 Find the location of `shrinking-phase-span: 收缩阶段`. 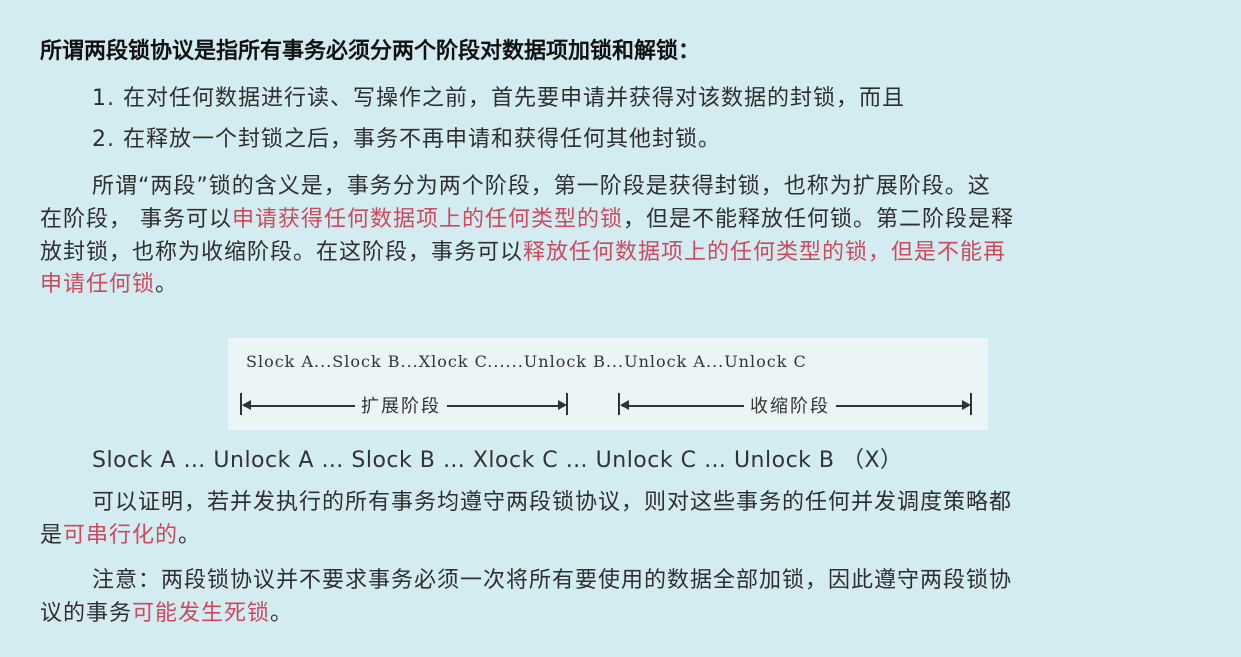

shrinking-phase-span: 收缩阶段 is located at coordinates (796, 405).